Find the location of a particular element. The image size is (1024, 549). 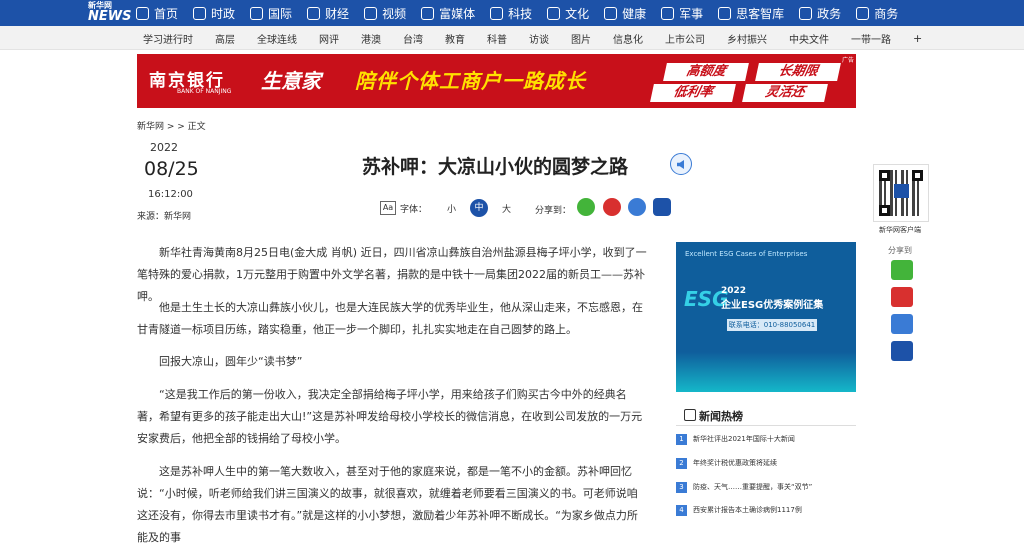

logo-main-text: NEWS is located at coordinates (110, 16).